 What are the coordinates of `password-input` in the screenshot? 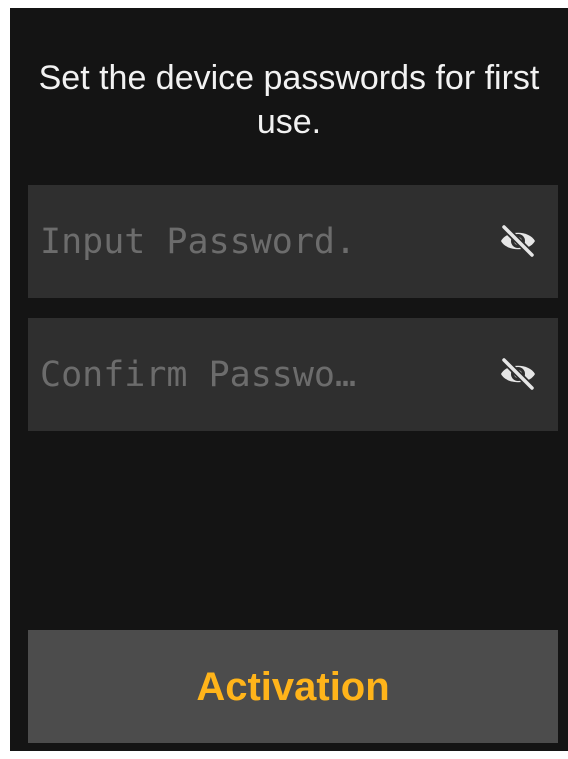 It's located at (260, 241).